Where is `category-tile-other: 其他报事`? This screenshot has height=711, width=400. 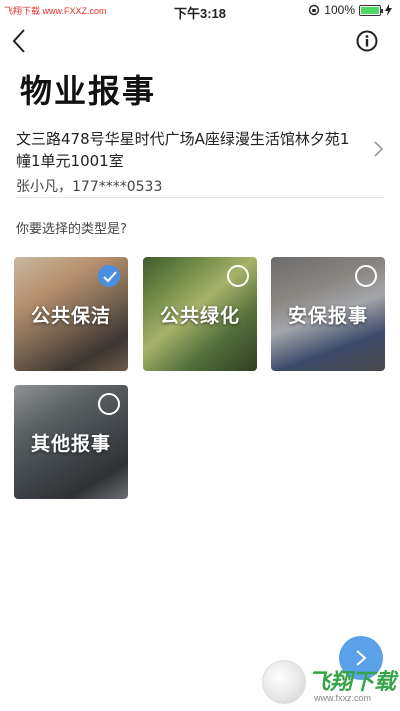
category-tile-other: 其他报事 is located at coordinates (71, 442).